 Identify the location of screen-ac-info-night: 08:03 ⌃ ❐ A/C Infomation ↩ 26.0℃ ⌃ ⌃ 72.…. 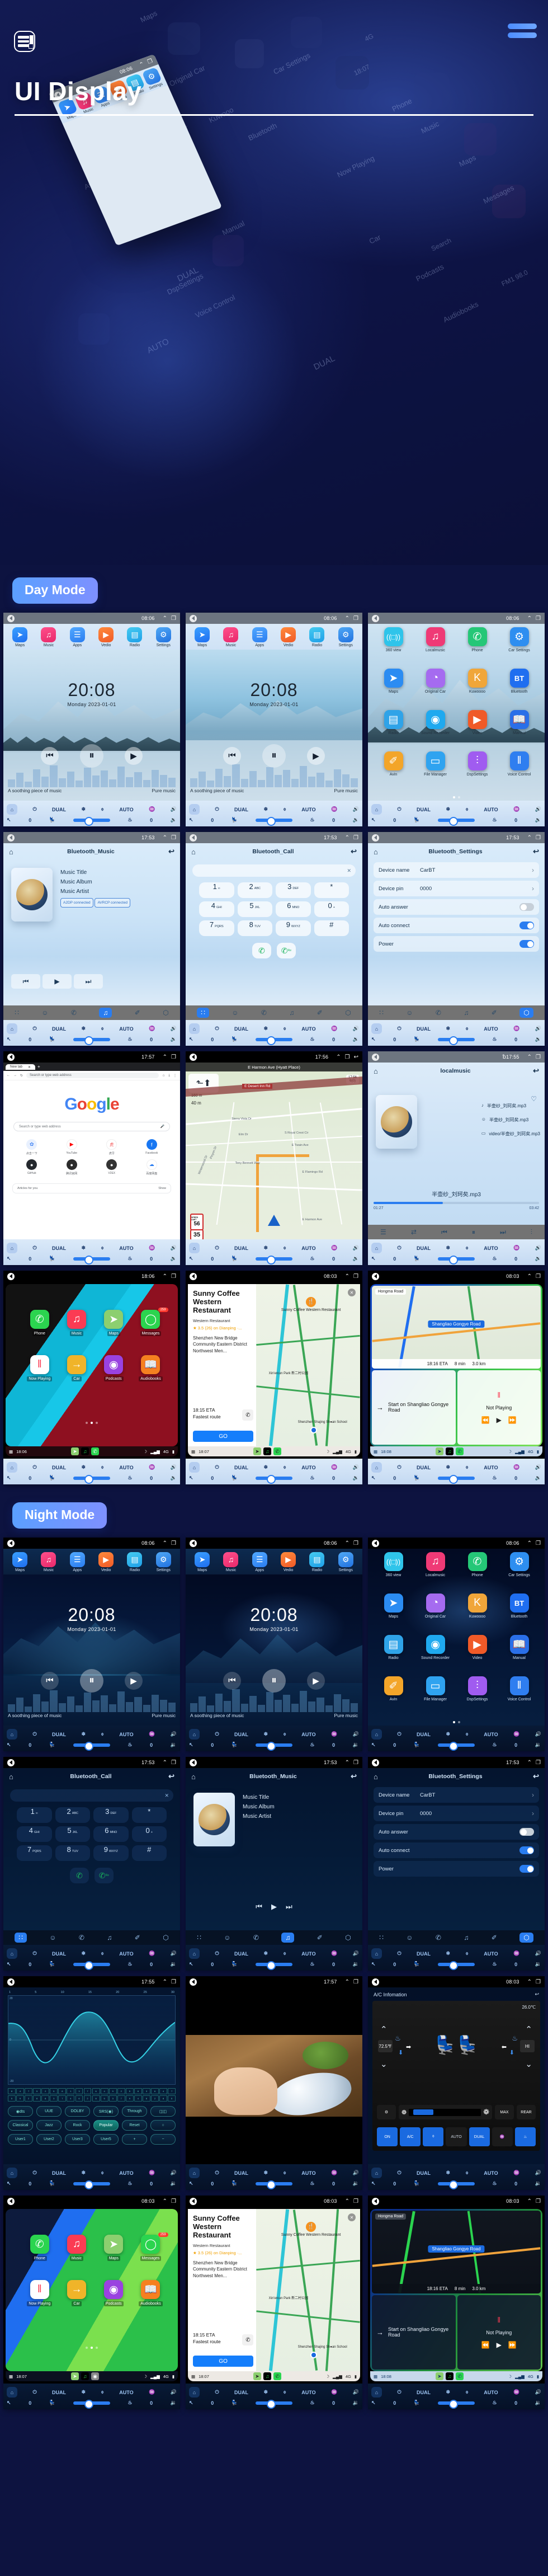
(456, 2083).